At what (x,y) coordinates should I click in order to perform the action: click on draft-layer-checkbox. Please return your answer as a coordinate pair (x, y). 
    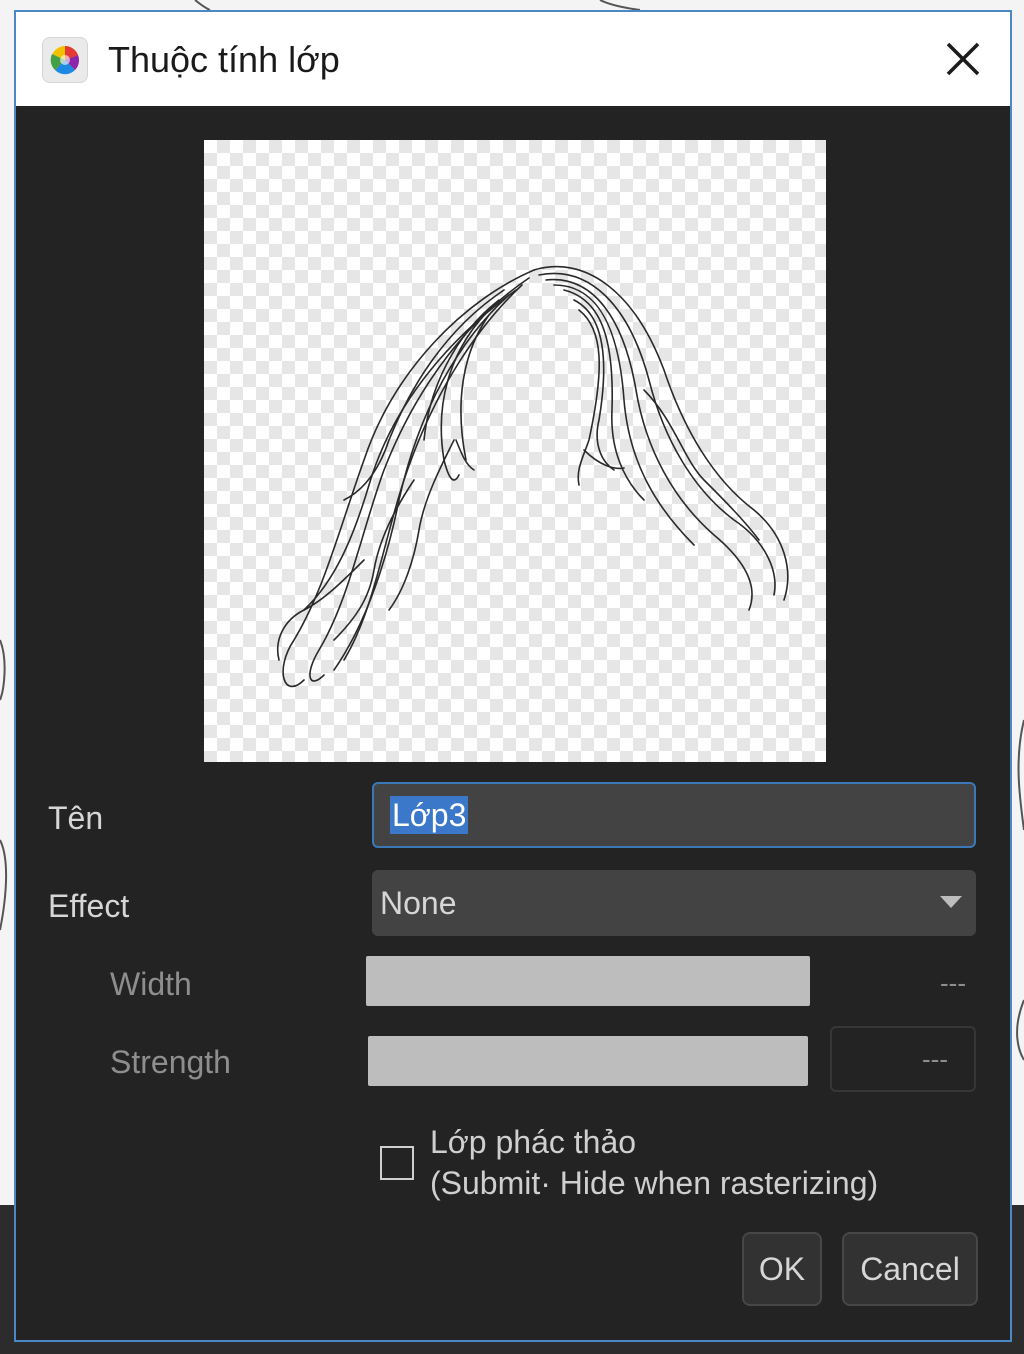
    Looking at the image, I should click on (397, 1163).